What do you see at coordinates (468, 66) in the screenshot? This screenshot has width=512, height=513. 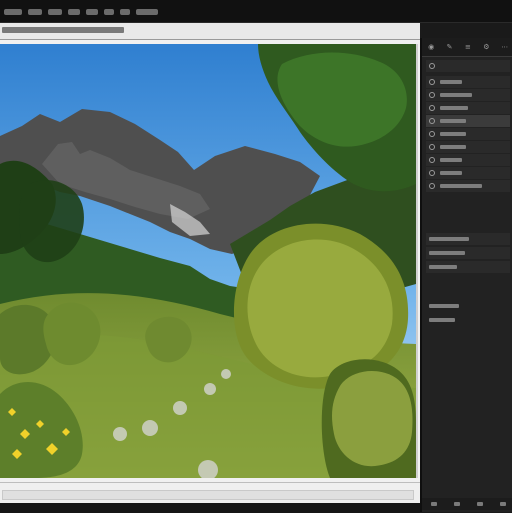 I see `panel-header` at bounding box center [468, 66].